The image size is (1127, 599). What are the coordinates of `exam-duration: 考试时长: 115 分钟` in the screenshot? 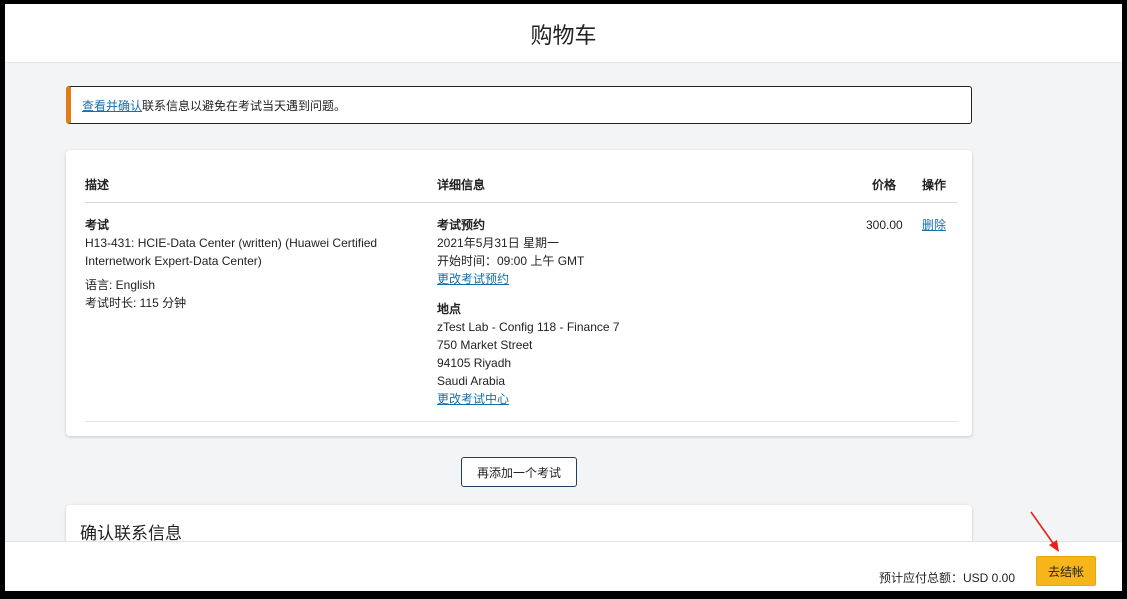 It's located at (136, 303).